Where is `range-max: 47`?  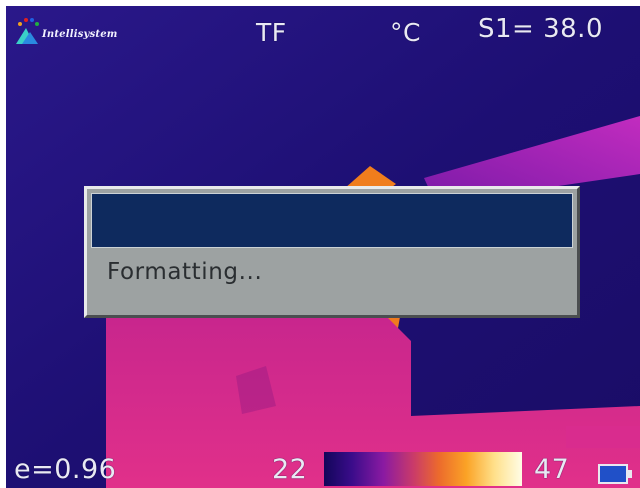 range-max: 47 is located at coordinates (552, 469).